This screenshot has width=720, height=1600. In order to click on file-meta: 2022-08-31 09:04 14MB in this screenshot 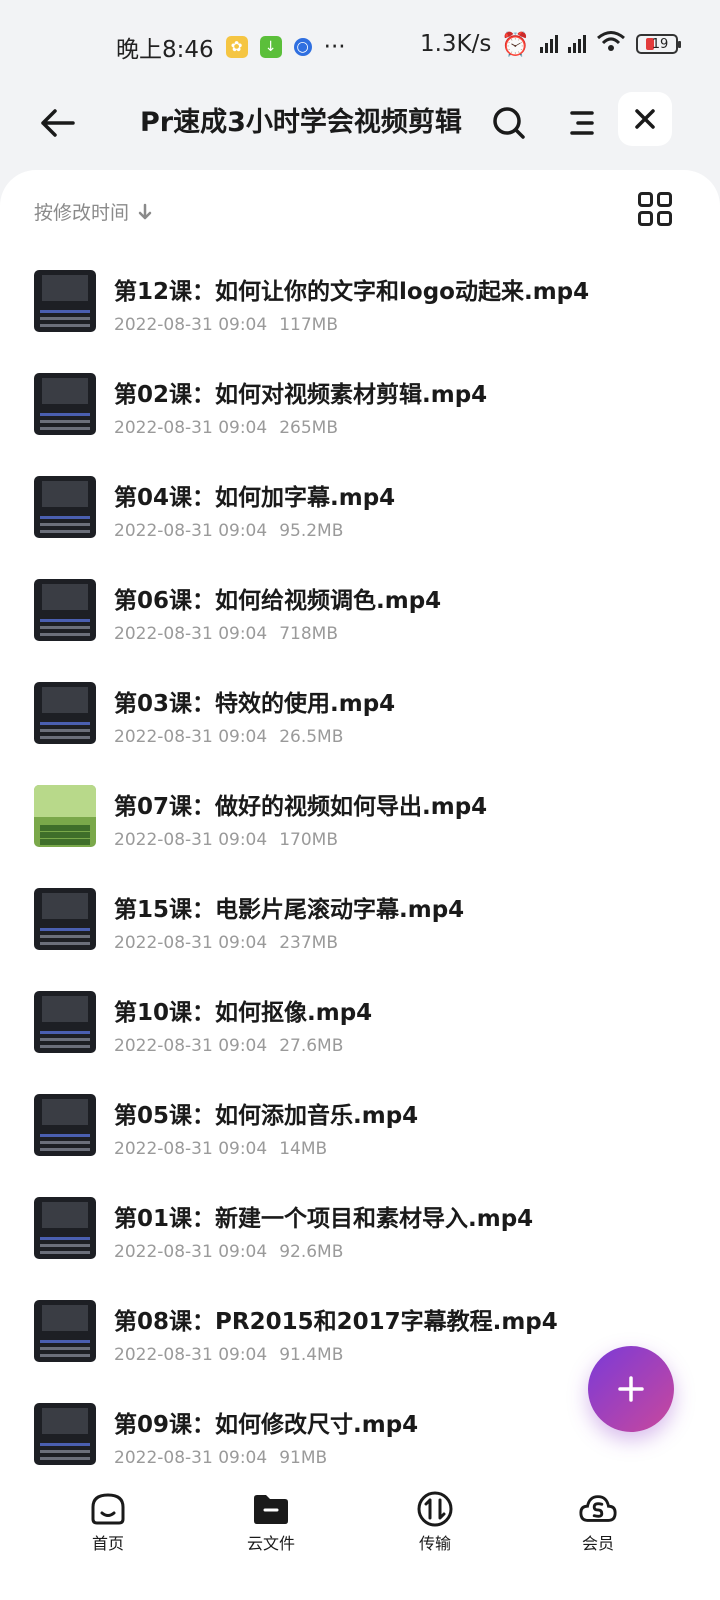, I will do `click(220, 1149)`.